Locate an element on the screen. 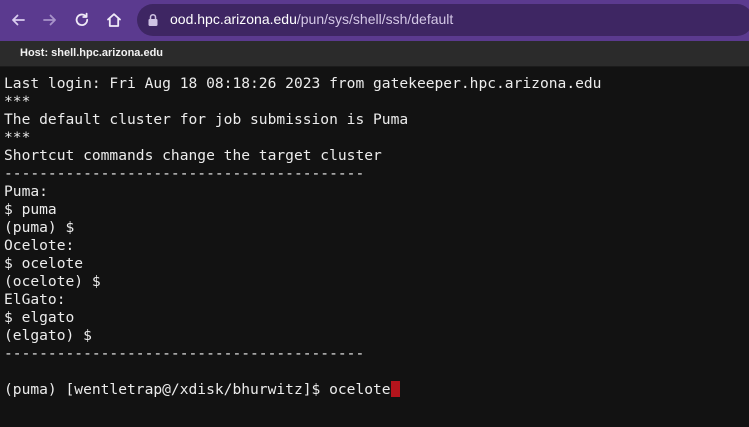 The width and height of the screenshot is (749, 427). terminal-line: (elgato) $ is located at coordinates (48, 335).